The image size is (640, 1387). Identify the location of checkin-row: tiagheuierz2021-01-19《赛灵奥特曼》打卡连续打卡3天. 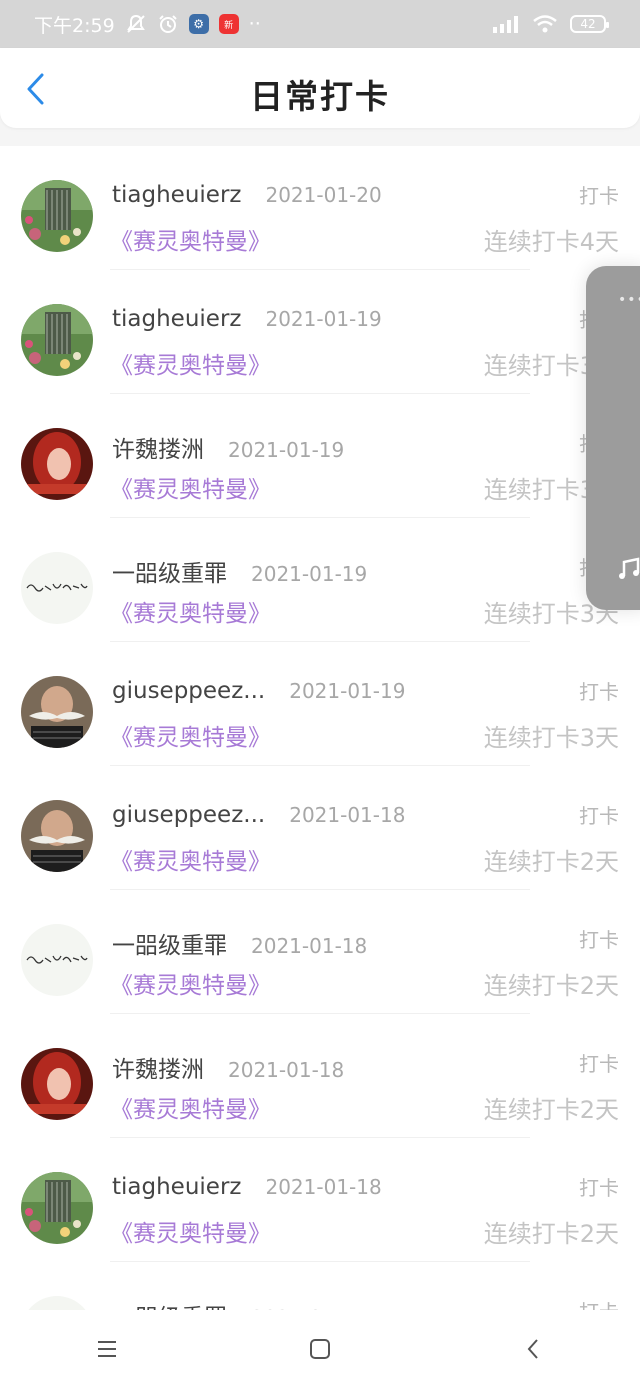
(320, 332).